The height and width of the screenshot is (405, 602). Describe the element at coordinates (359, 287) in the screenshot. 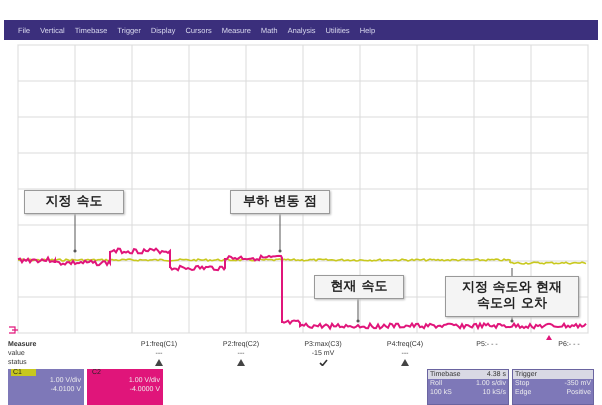

I see `callout-label: 현재 속도` at that location.